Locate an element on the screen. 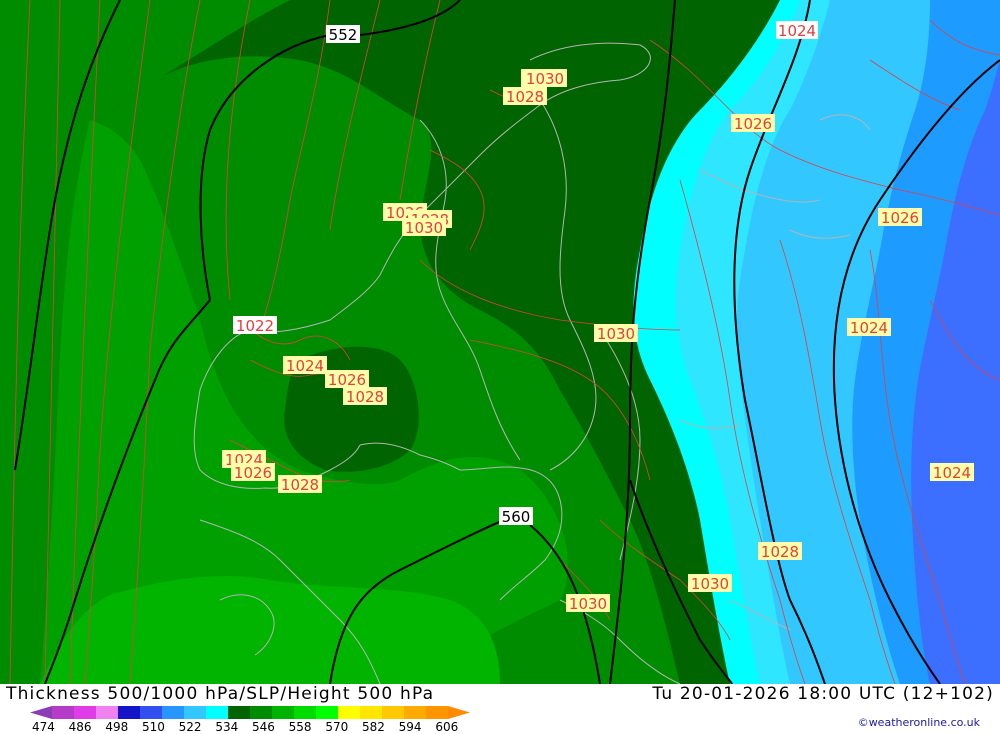  height-label-552: 552 is located at coordinates (343, 34).